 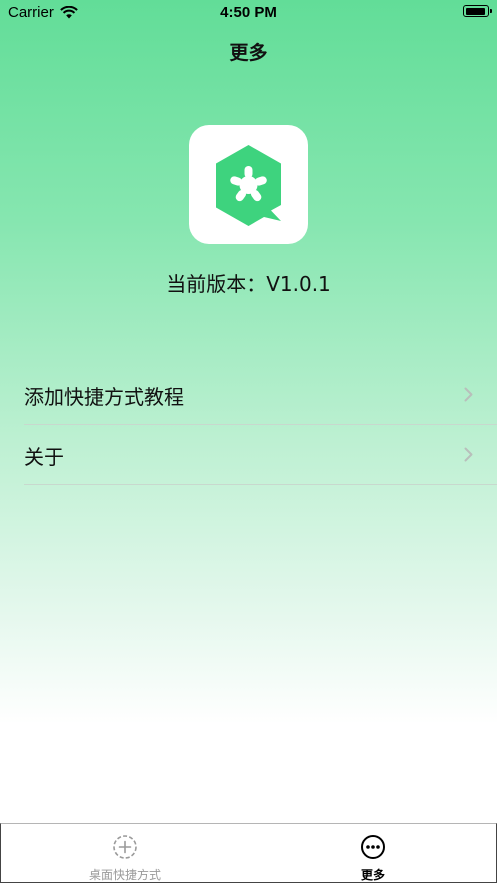 What do you see at coordinates (248, 53) in the screenshot?
I see `page-title: 更多` at bounding box center [248, 53].